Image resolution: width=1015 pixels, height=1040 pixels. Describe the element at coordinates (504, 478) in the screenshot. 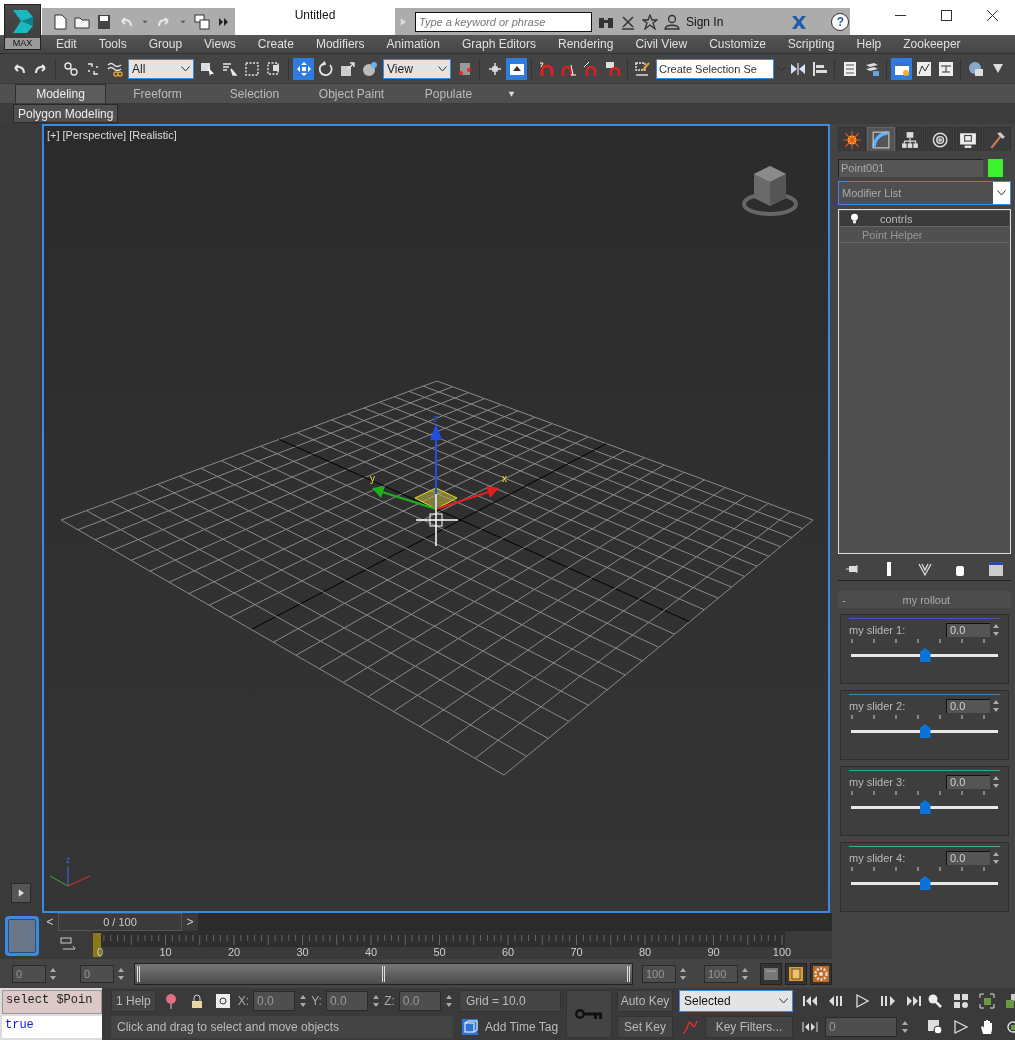

I see `axis-label: x` at that location.